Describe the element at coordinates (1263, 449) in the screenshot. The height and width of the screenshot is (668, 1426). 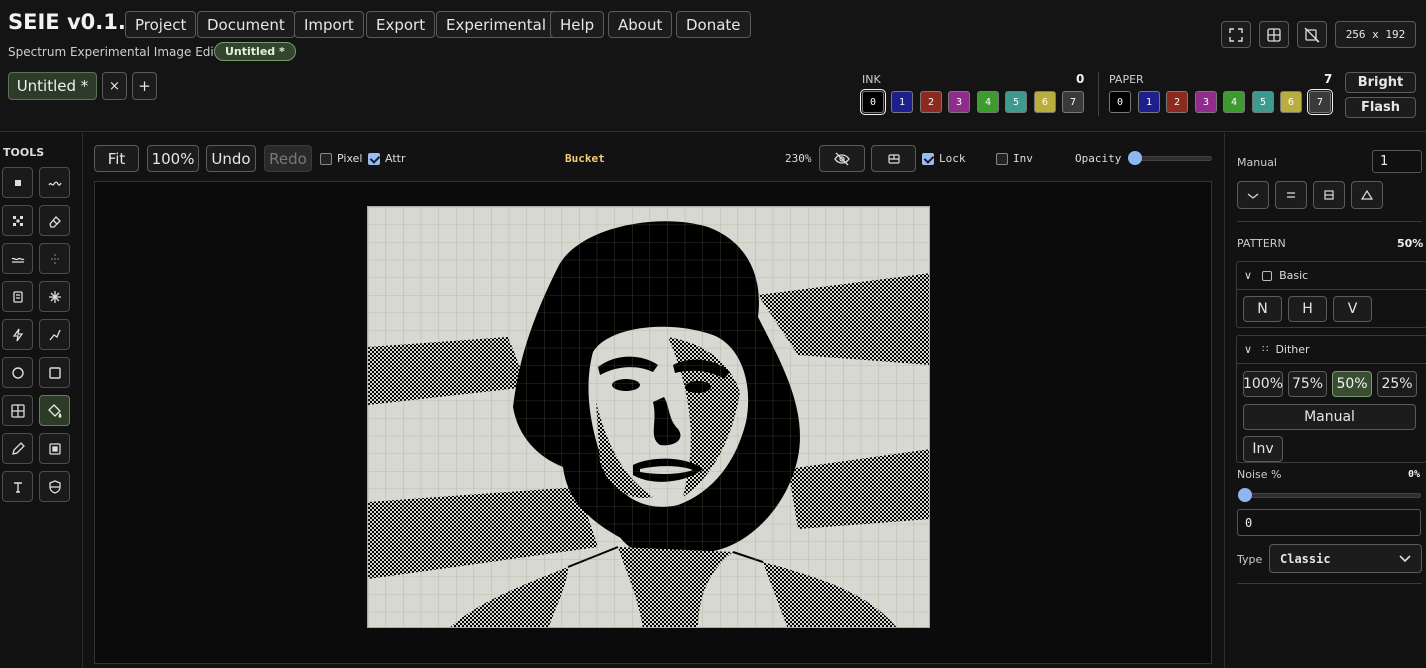
I see `dither-inv-button: Inv` at that location.